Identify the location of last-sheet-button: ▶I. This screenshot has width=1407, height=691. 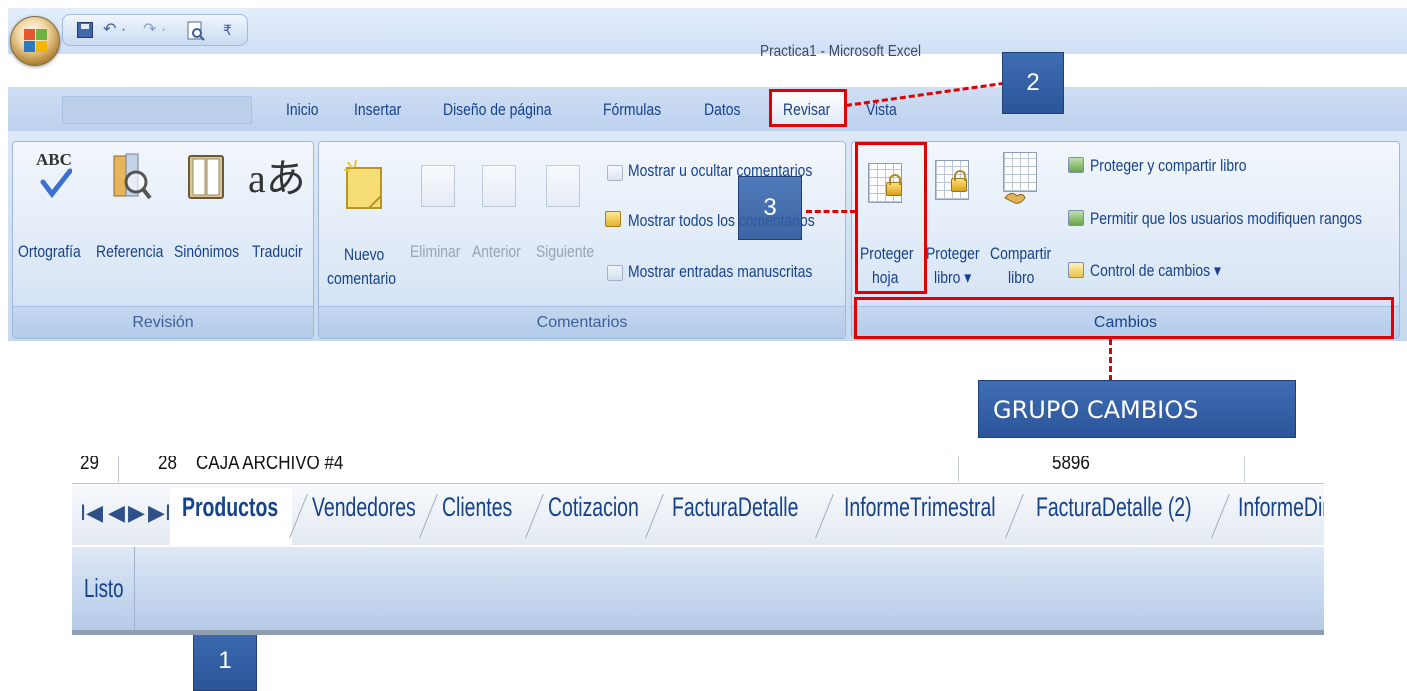
(159, 513).